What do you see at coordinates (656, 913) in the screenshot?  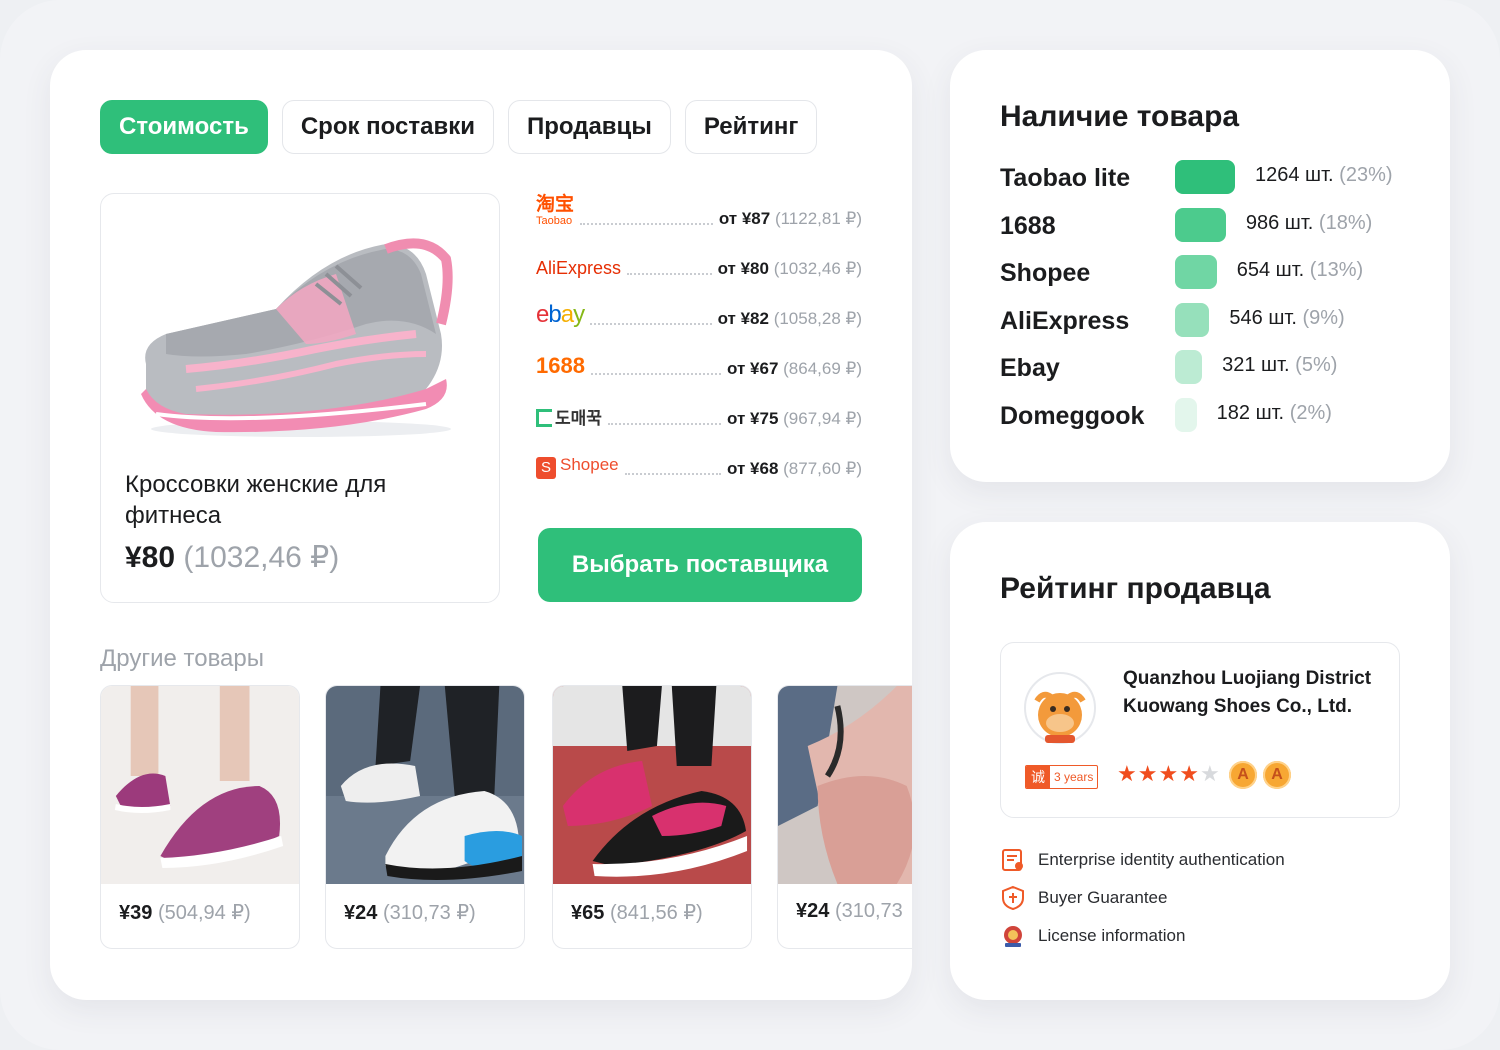 I see `other-product-price-converted: (841,56 ₽)` at bounding box center [656, 913].